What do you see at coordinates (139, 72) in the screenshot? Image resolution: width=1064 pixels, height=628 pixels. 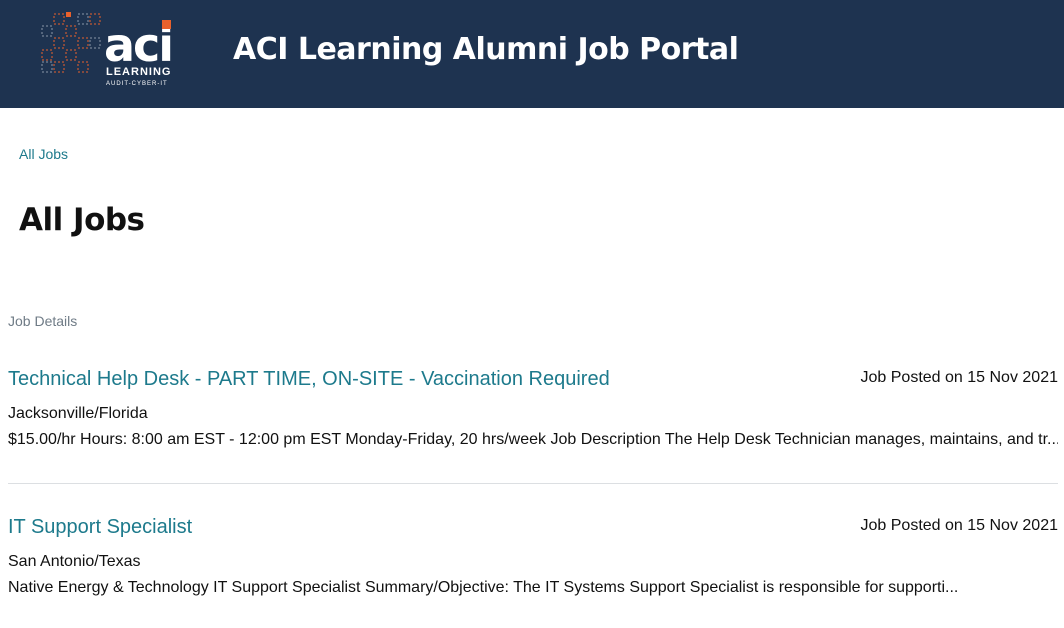 I see `logo-subtitle: LEARNING` at bounding box center [139, 72].